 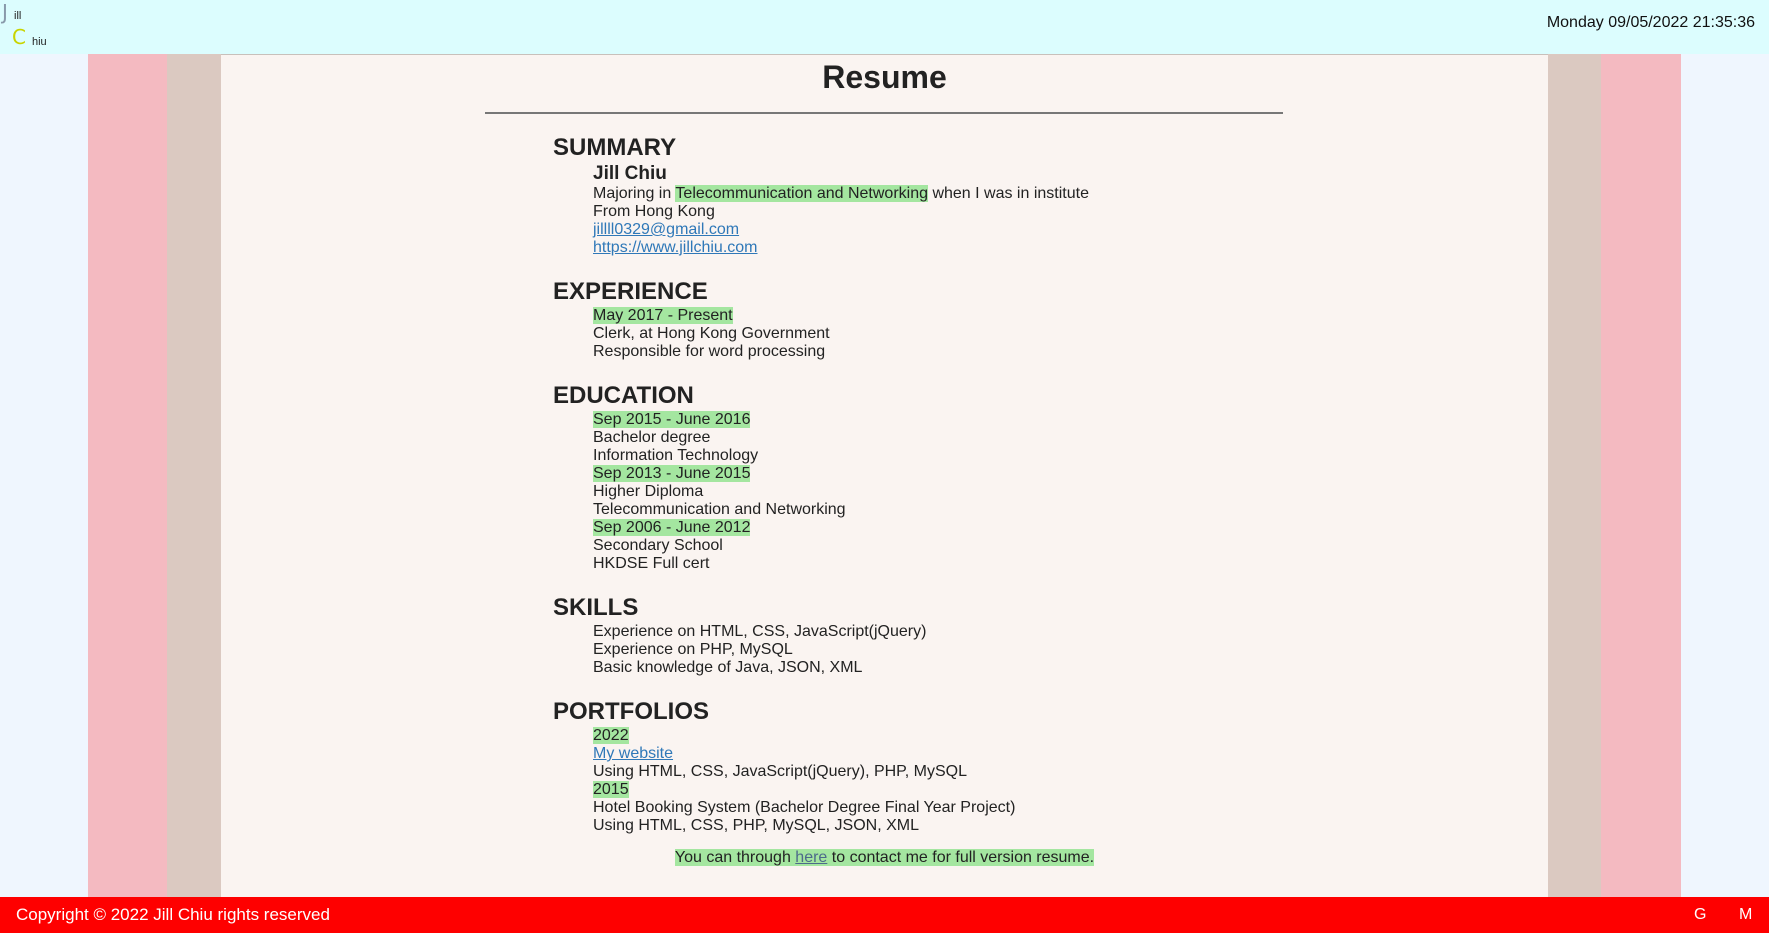 I want to click on education-period: Sep 2006 - June 2012, so click(x=672, y=527).